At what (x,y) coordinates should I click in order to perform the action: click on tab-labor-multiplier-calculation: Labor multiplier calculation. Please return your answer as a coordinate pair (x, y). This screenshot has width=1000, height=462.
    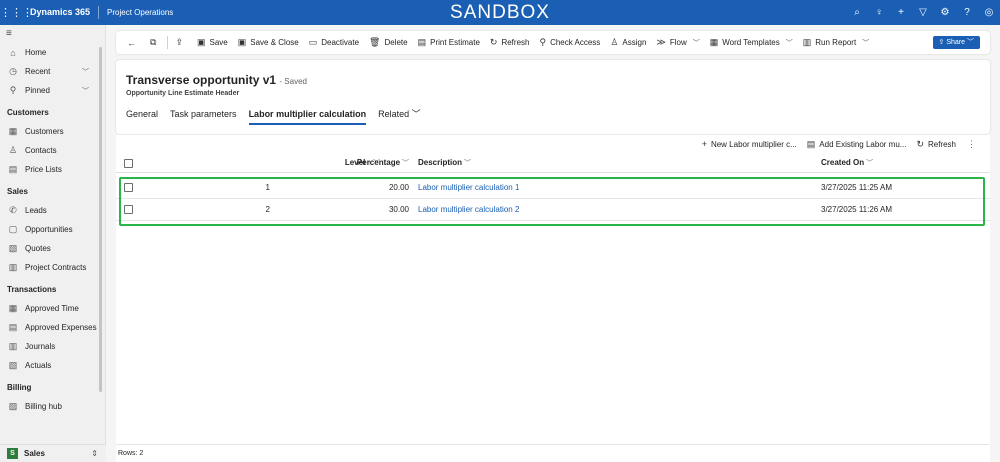
    Looking at the image, I should click on (307, 117).